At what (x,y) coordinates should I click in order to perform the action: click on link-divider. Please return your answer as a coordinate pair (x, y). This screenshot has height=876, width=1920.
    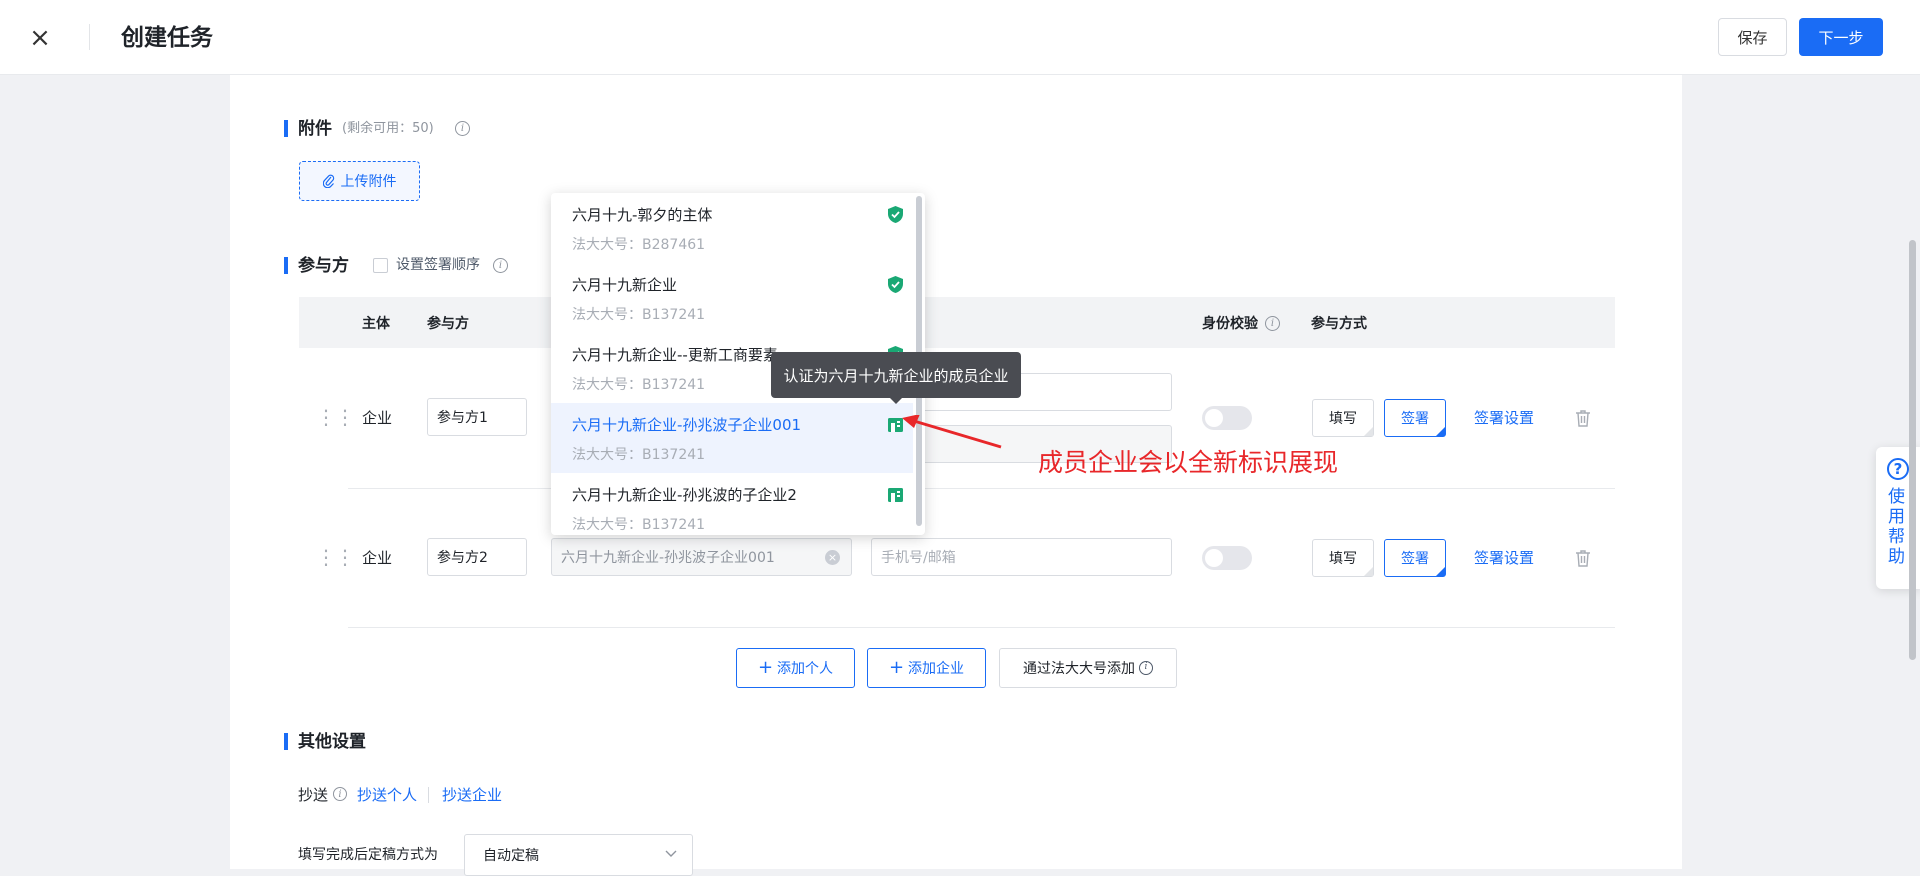
    Looking at the image, I should click on (428, 795).